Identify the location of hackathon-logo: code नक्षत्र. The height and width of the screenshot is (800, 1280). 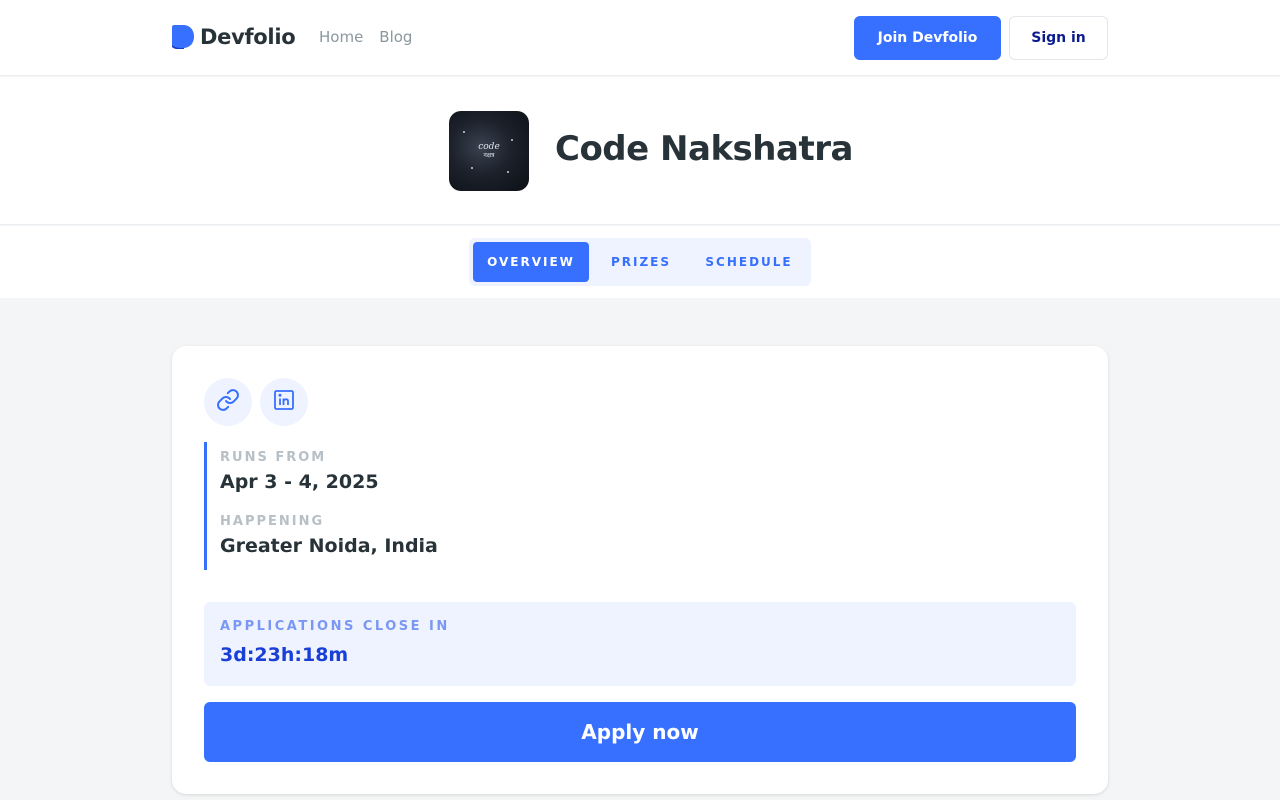
(489, 151).